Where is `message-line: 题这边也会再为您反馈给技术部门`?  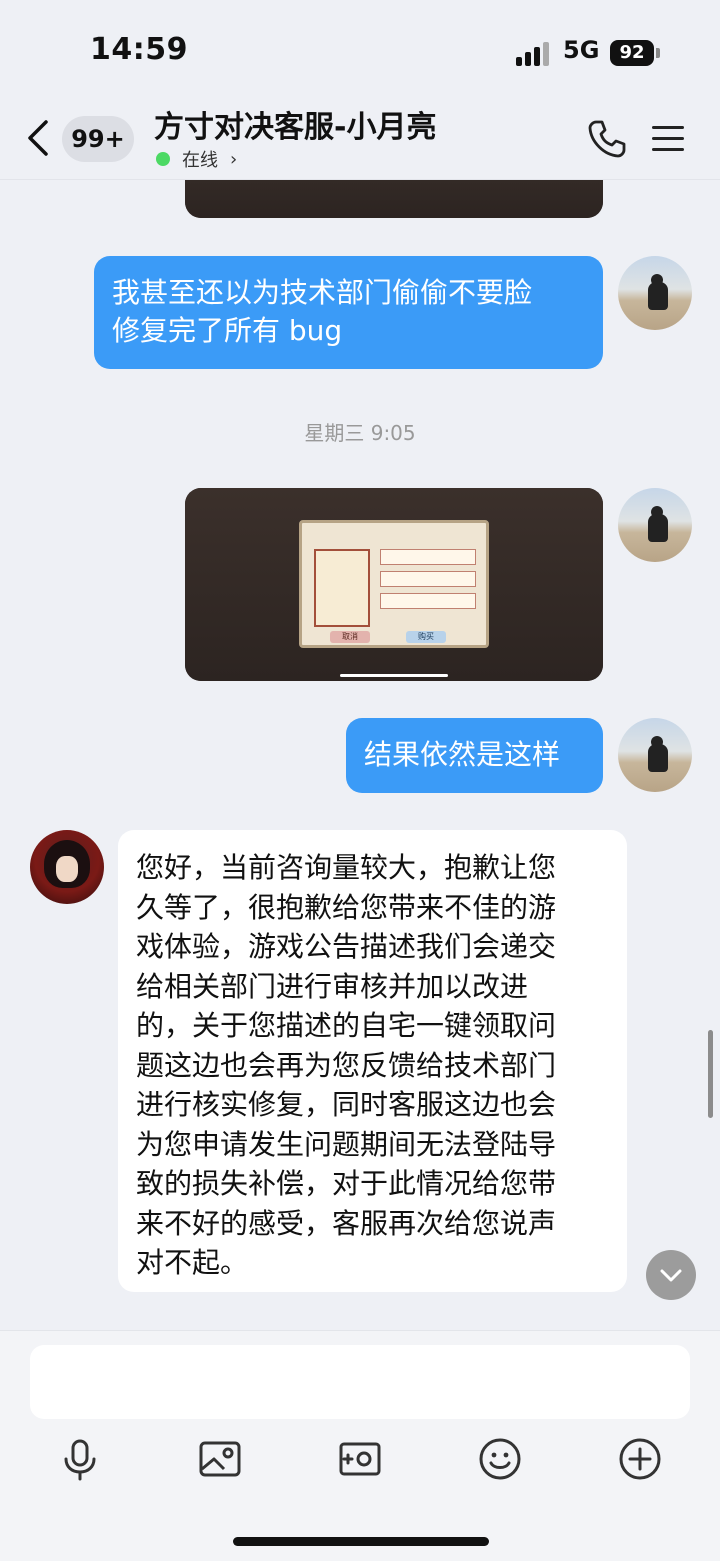
message-line: 题这边也会再为您反馈给技术部门 is located at coordinates (346, 1065).